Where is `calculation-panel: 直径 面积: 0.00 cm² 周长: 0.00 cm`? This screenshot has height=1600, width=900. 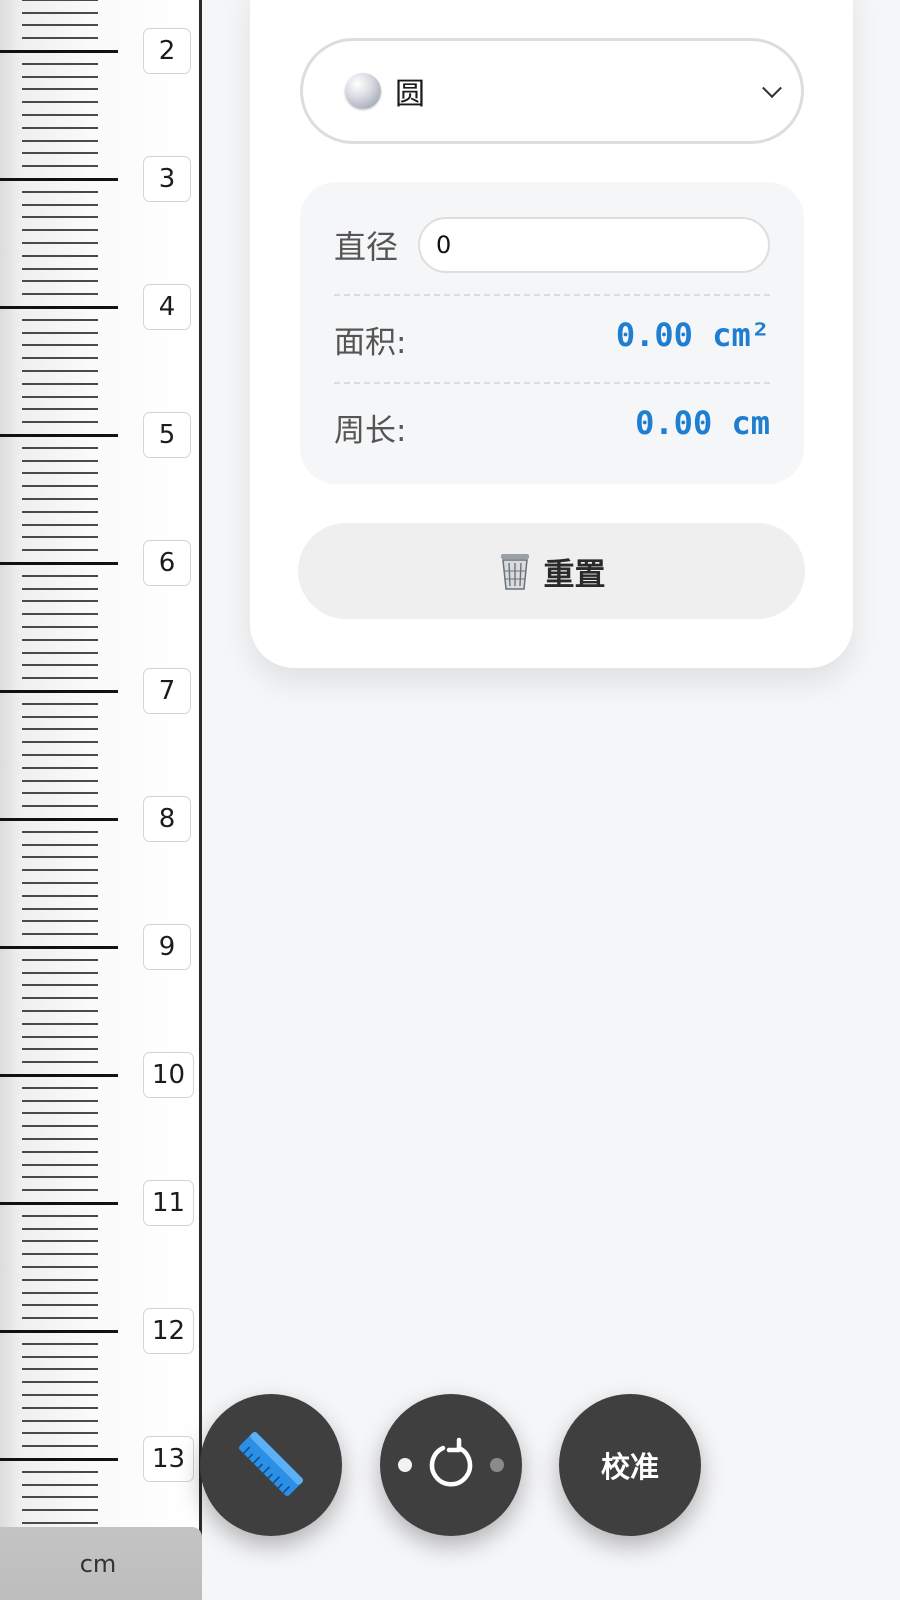
calculation-panel: 直径 面积: 0.00 cm² 周长: 0.00 cm is located at coordinates (552, 333).